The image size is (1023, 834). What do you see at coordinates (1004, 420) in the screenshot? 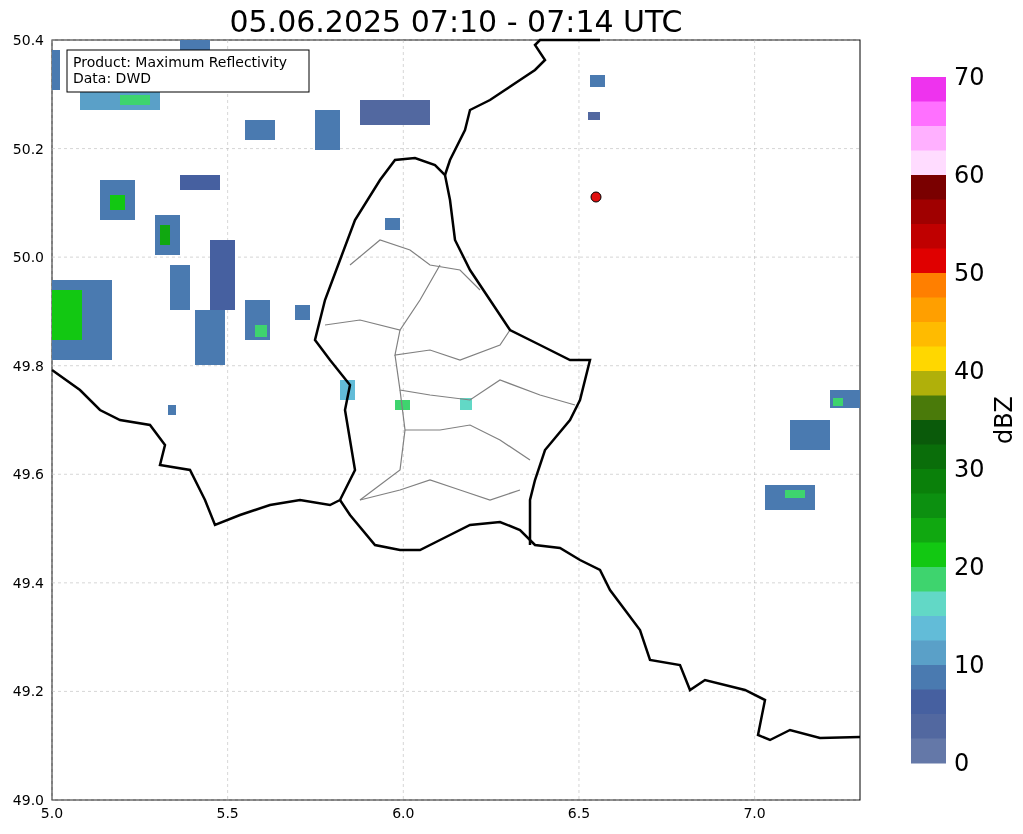
I see `colorbar-label: dBZ` at bounding box center [1004, 420].